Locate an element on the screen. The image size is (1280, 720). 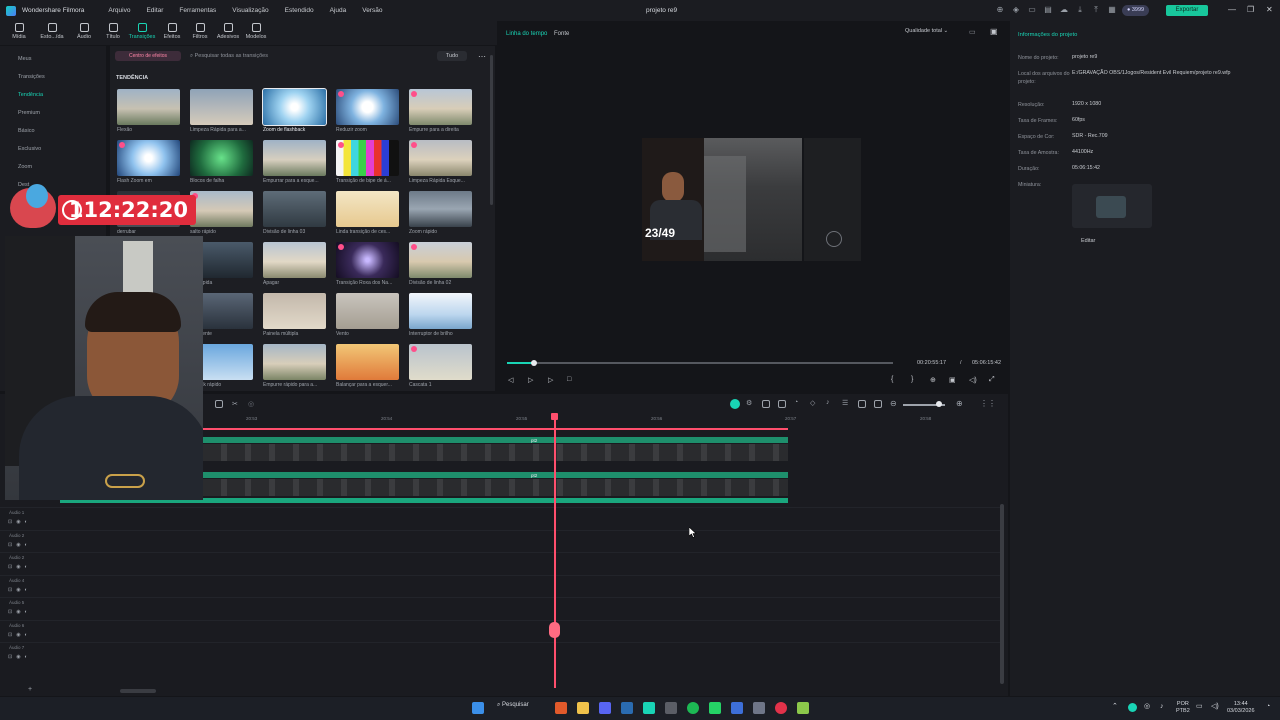
play-reverse-icon: ▷ is located at coordinates (530, 380).